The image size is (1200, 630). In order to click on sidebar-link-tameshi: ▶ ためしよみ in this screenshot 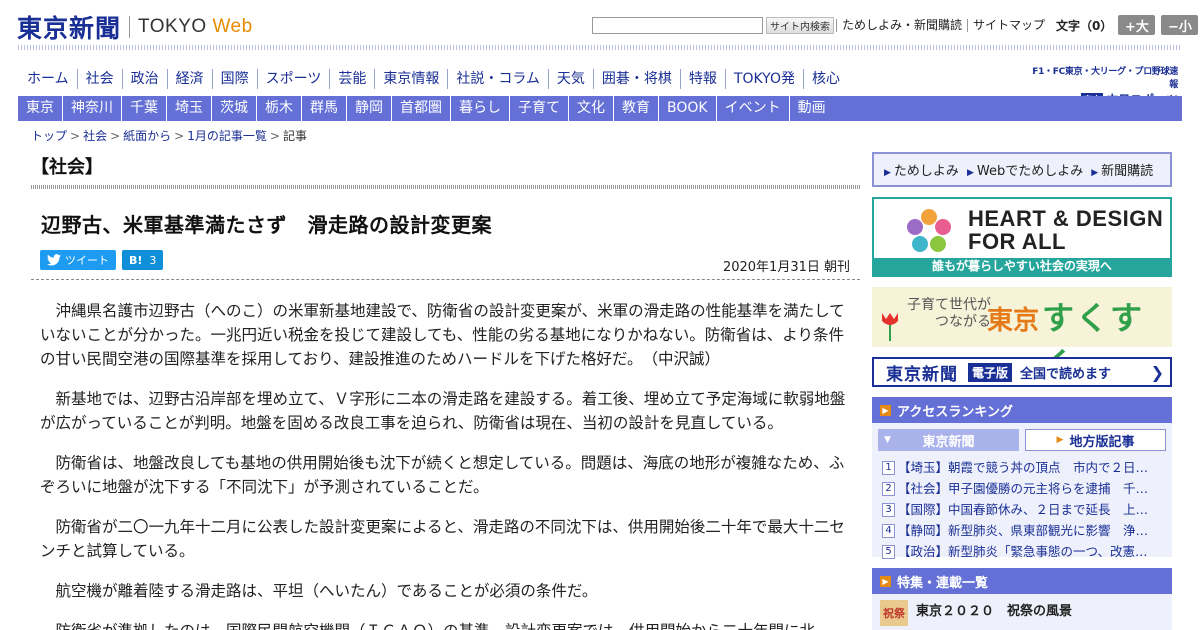, I will do `click(921, 169)`.